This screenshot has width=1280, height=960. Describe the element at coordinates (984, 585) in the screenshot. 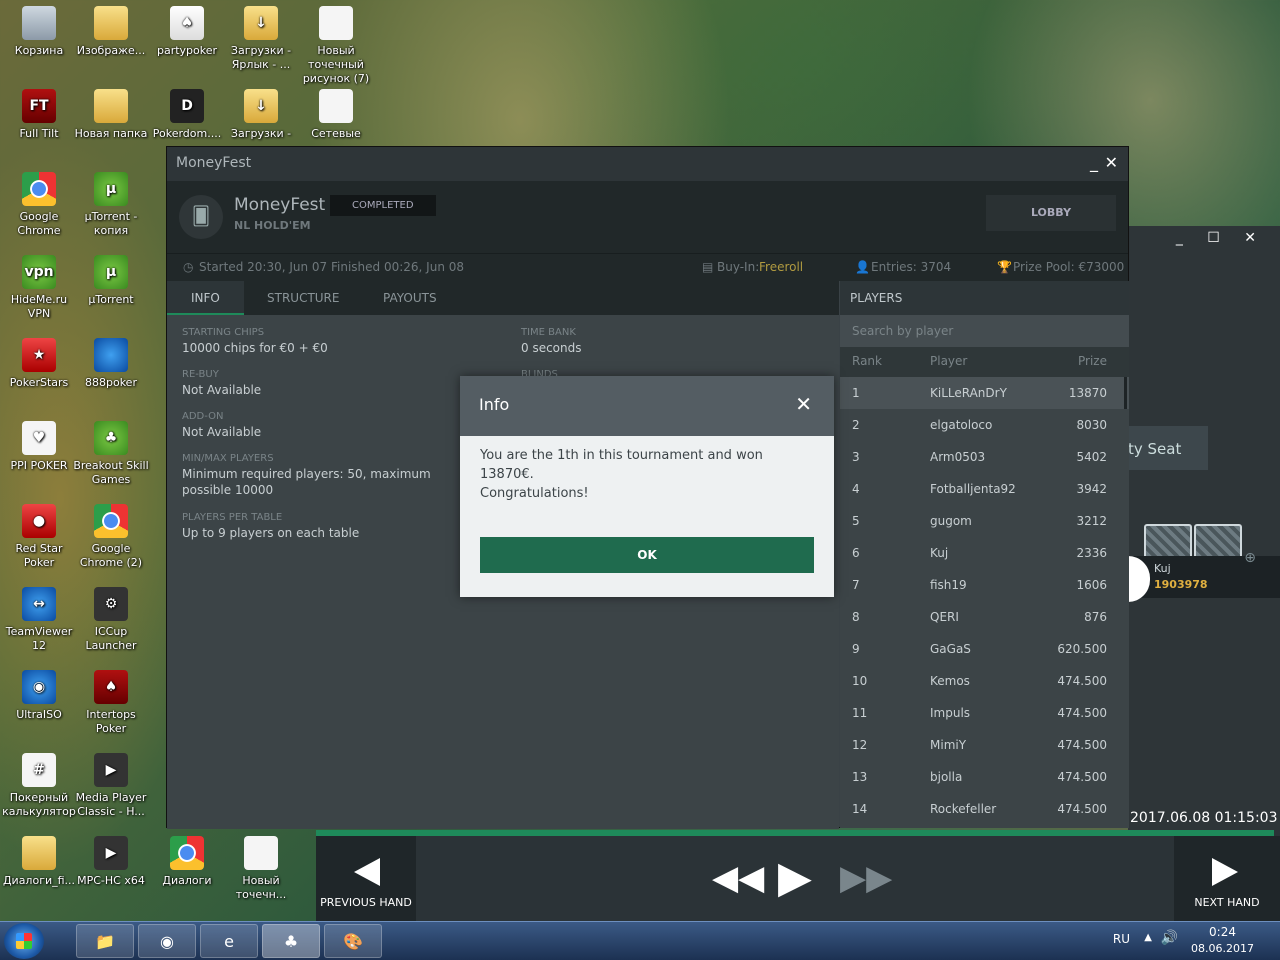

I see `table-row: 7 fish19 1606` at that location.